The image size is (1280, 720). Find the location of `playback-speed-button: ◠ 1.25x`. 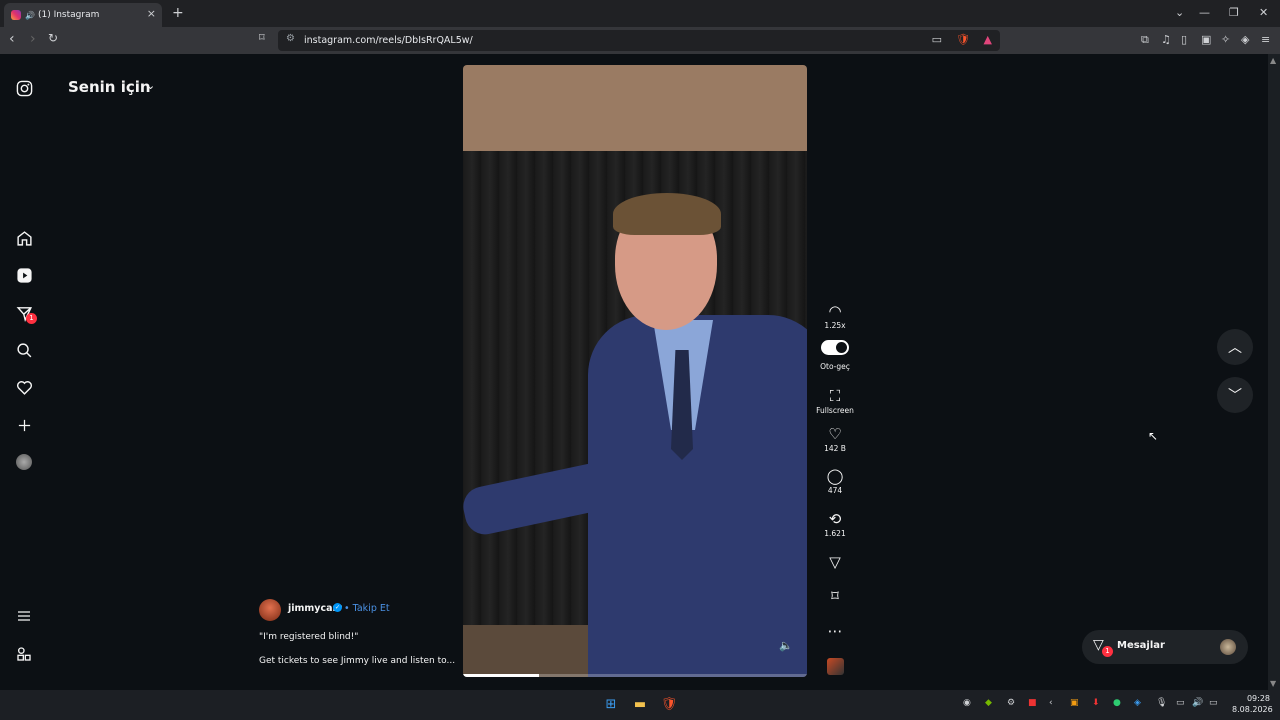

playback-speed-button: ◠ 1.25x is located at coordinates (835, 316).